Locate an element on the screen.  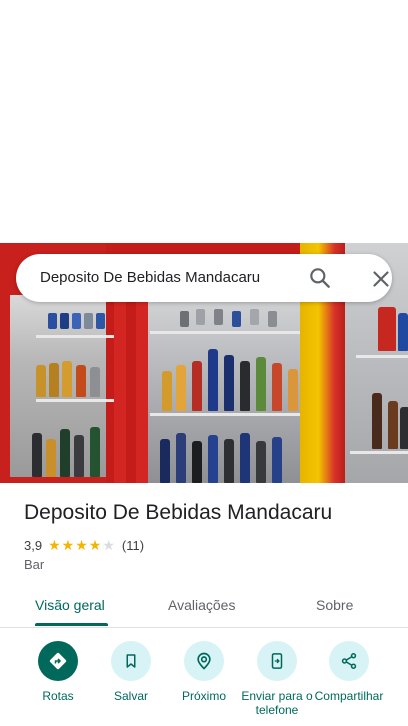
nearby-button: Próximo is located at coordinates (204, 672).